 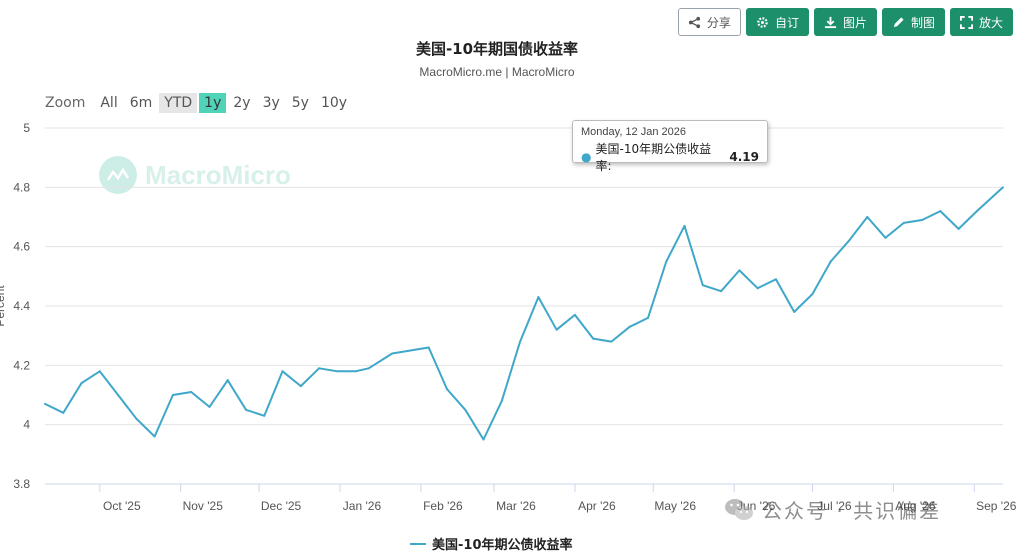 I want to click on y-tick-label: 4, so click(x=26, y=425).